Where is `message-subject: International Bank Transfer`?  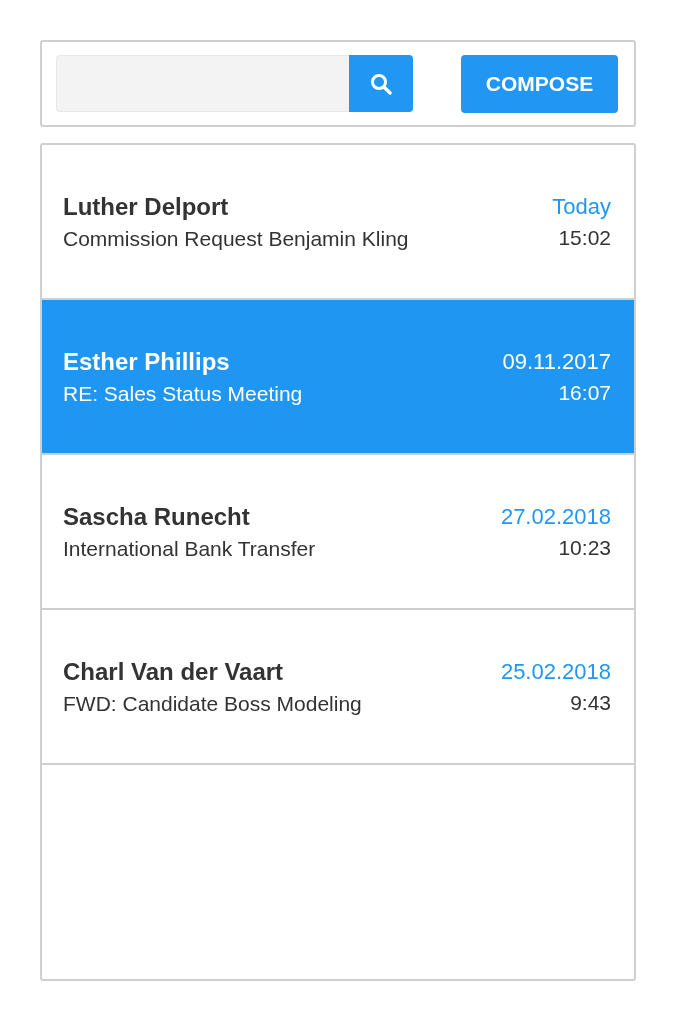
message-subject: International Bank Transfer is located at coordinates (189, 548).